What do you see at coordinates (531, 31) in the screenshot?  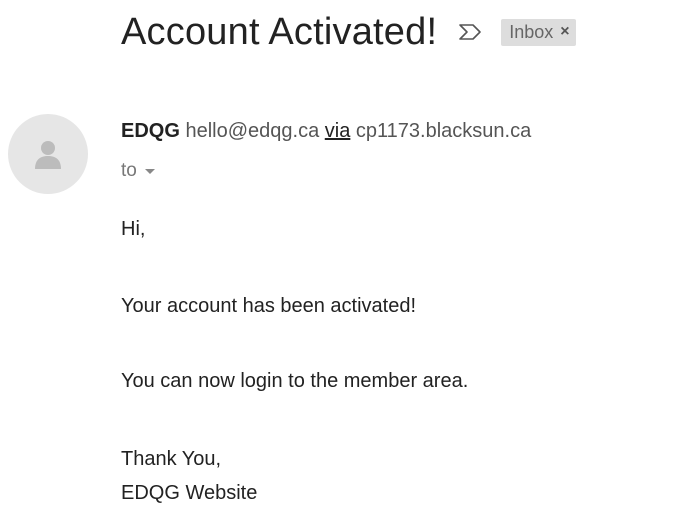 I see `inbox-label-text: Inbox` at bounding box center [531, 31].